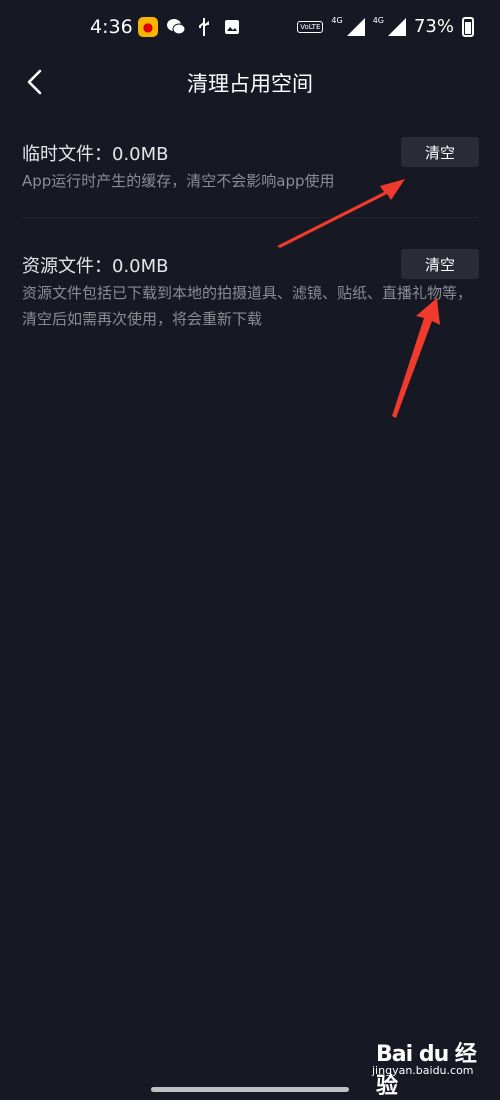  What do you see at coordinates (250, 217) in the screenshot?
I see `section-divider` at bounding box center [250, 217].